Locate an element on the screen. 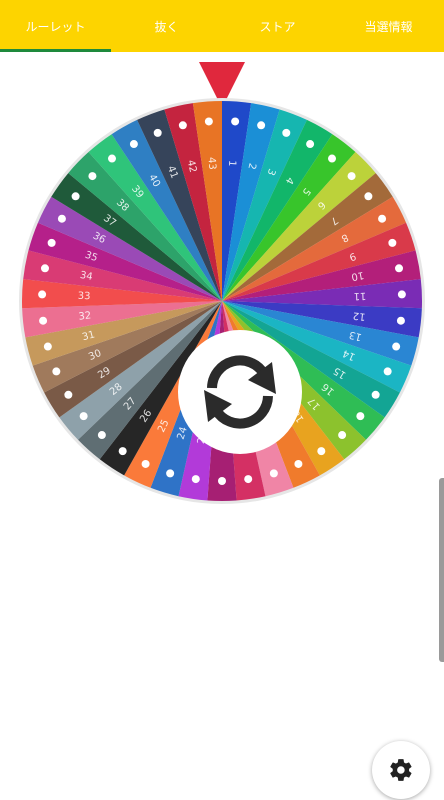  tab-draw: 抜く is located at coordinates (166, 26).